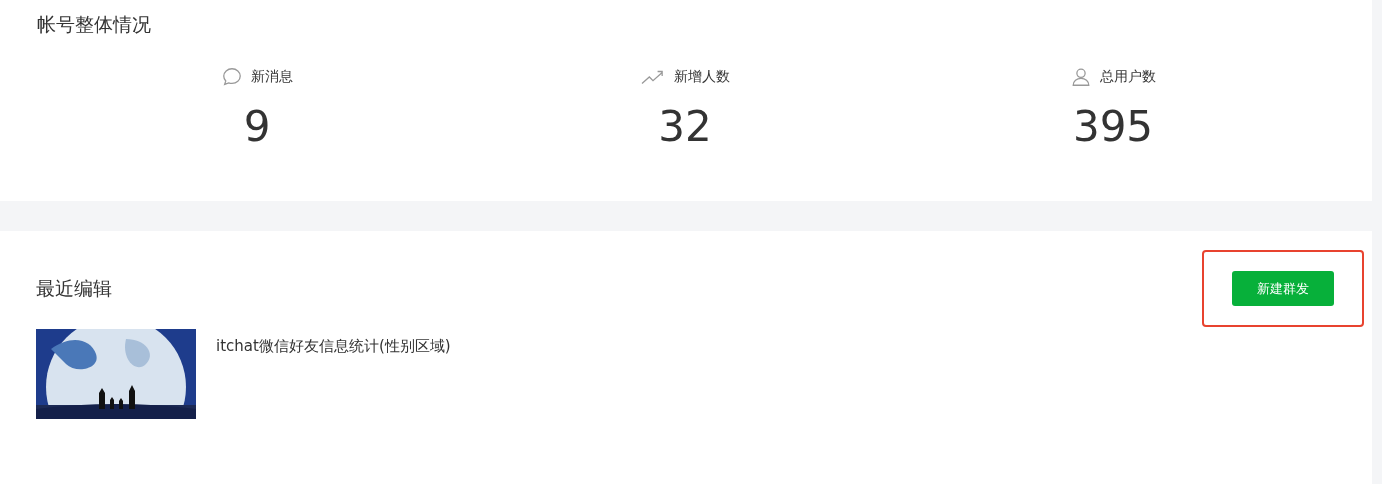 The image size is (1382, 484). Describe the element at coordinates (1113, 126) in the screenshot. I see `stat-value: 395` at that location.